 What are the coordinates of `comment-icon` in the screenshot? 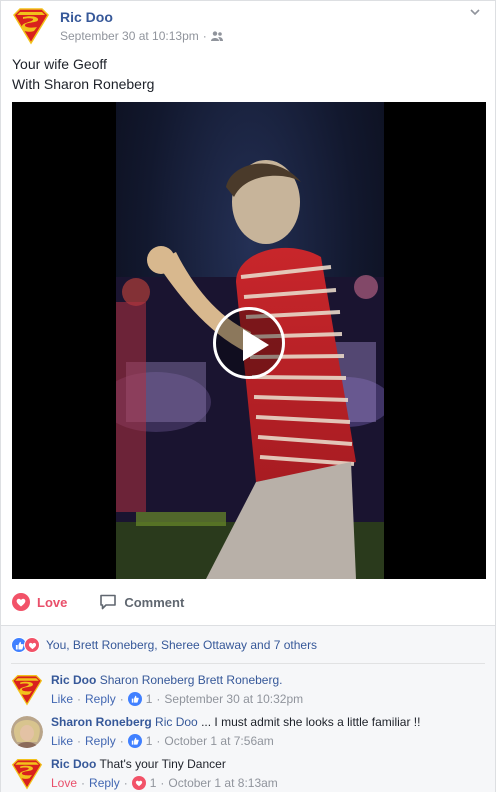 It's located at (108, 602).